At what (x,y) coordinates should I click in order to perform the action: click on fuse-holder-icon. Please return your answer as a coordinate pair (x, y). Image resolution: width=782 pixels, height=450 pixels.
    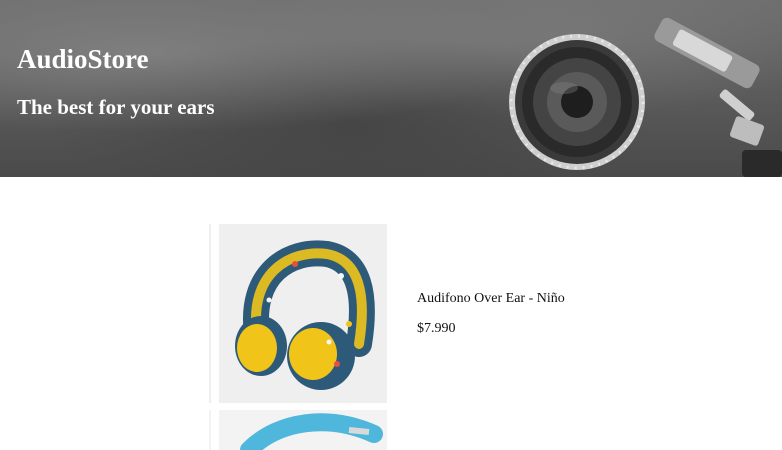
    Looking at the image, I should click on (718, 97).